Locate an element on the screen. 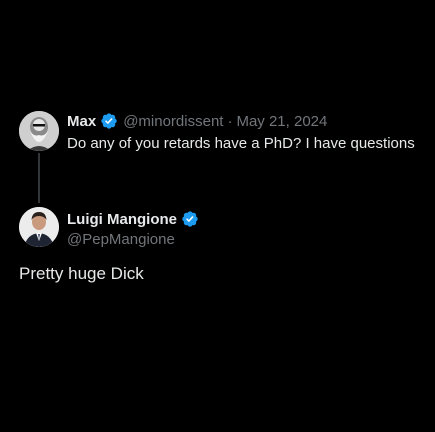  main-tweet-author: Luigi Mangione @PepMangione is located at coordinates (219, 229).